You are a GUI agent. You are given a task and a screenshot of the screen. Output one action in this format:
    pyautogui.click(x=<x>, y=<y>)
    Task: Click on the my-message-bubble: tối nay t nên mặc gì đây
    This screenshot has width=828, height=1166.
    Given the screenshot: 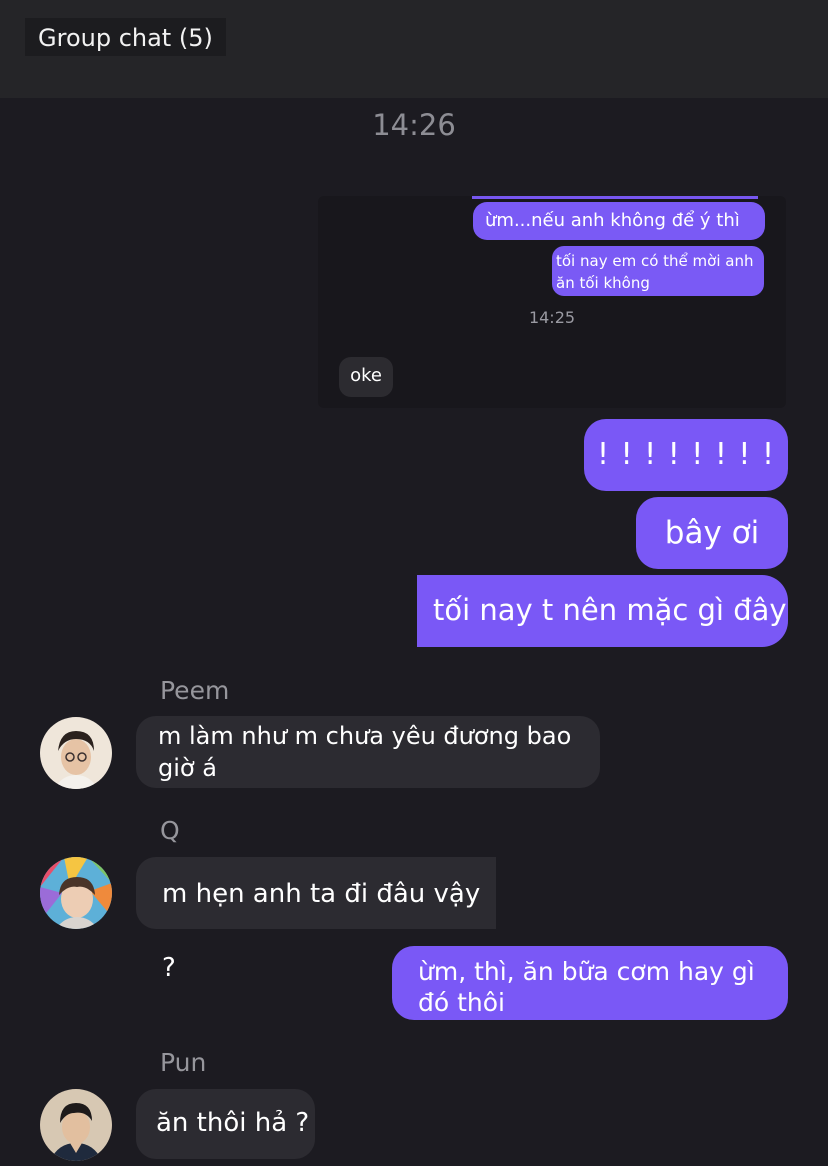 What is the action you would take?
    pyautogui.click(x=602, y=611)
    